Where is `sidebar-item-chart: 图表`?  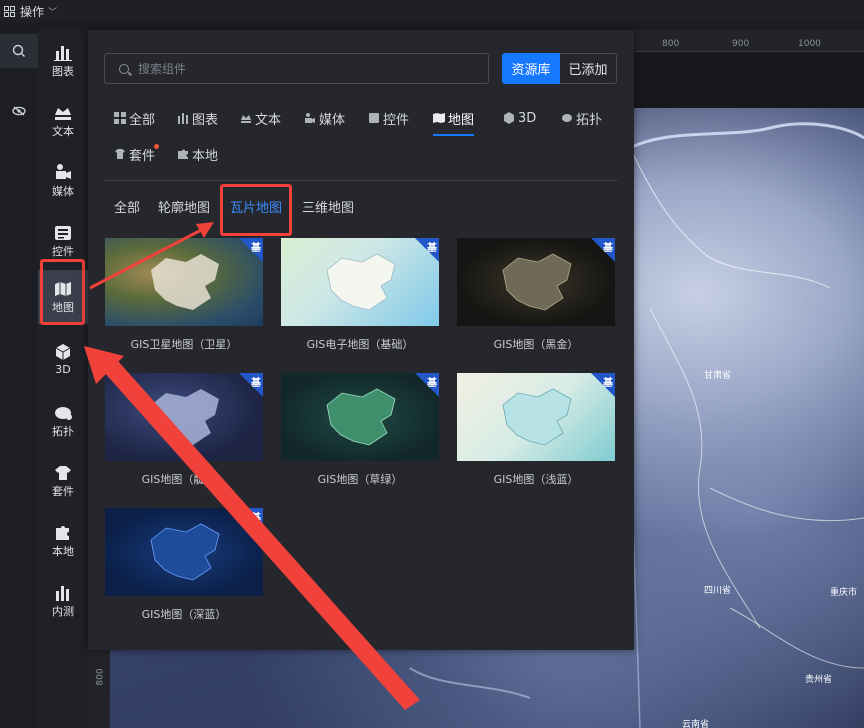 sidebar-item-chart: 图表 is located at coordinates (63, 61).